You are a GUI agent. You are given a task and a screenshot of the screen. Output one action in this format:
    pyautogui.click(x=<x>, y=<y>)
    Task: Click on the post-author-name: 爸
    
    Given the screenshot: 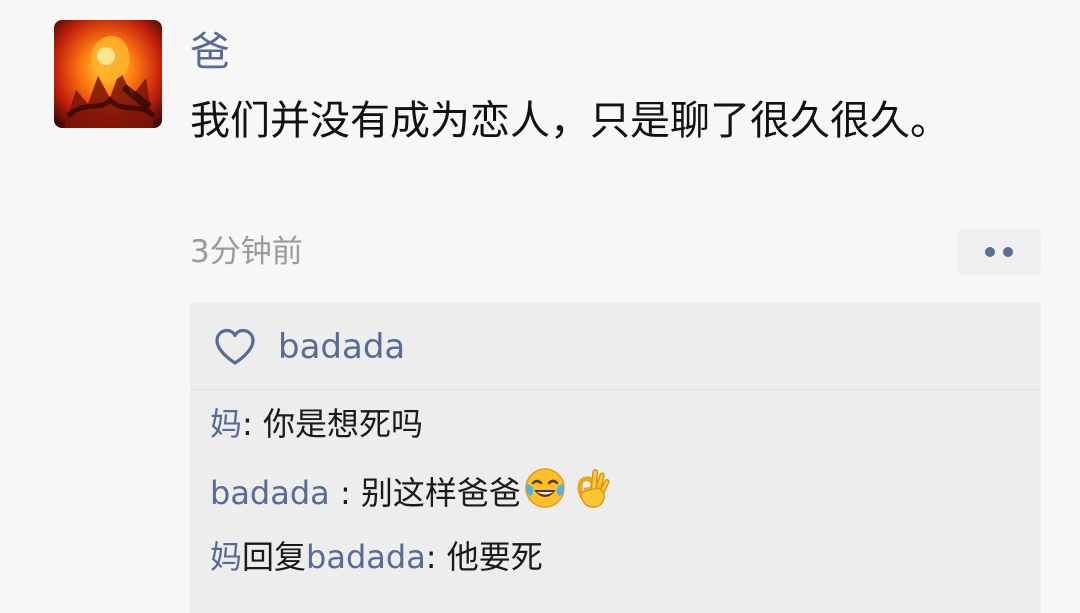 What is the action you would take?
    pyautogui.click(x=210, y=52)
    